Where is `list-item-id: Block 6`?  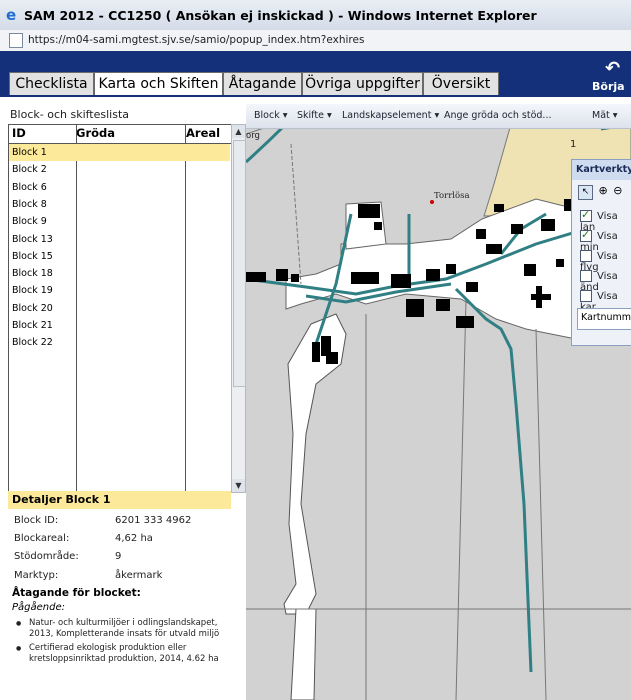 list-item-id: Block 6 is located at coordinates (29, 187).